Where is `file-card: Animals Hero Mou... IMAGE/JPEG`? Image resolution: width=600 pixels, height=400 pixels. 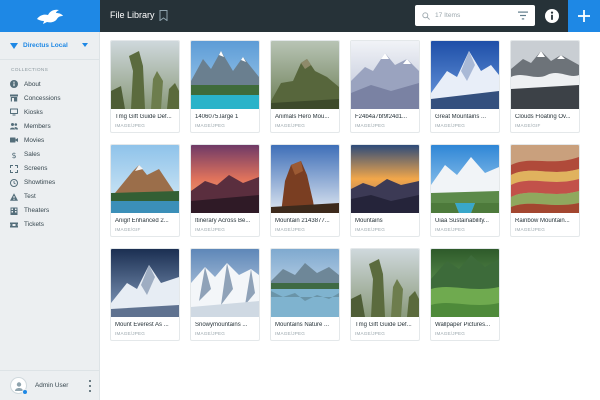
file-card: Animals Hero Mou... IMAGE/JPEG is located at coordinates (305, 86).